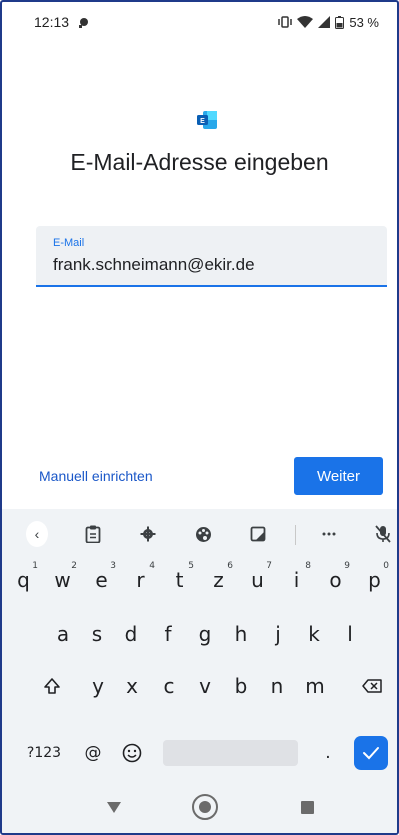 The image size is (399, 835). I want to click on theme-palette-icon, so click(203, 534).